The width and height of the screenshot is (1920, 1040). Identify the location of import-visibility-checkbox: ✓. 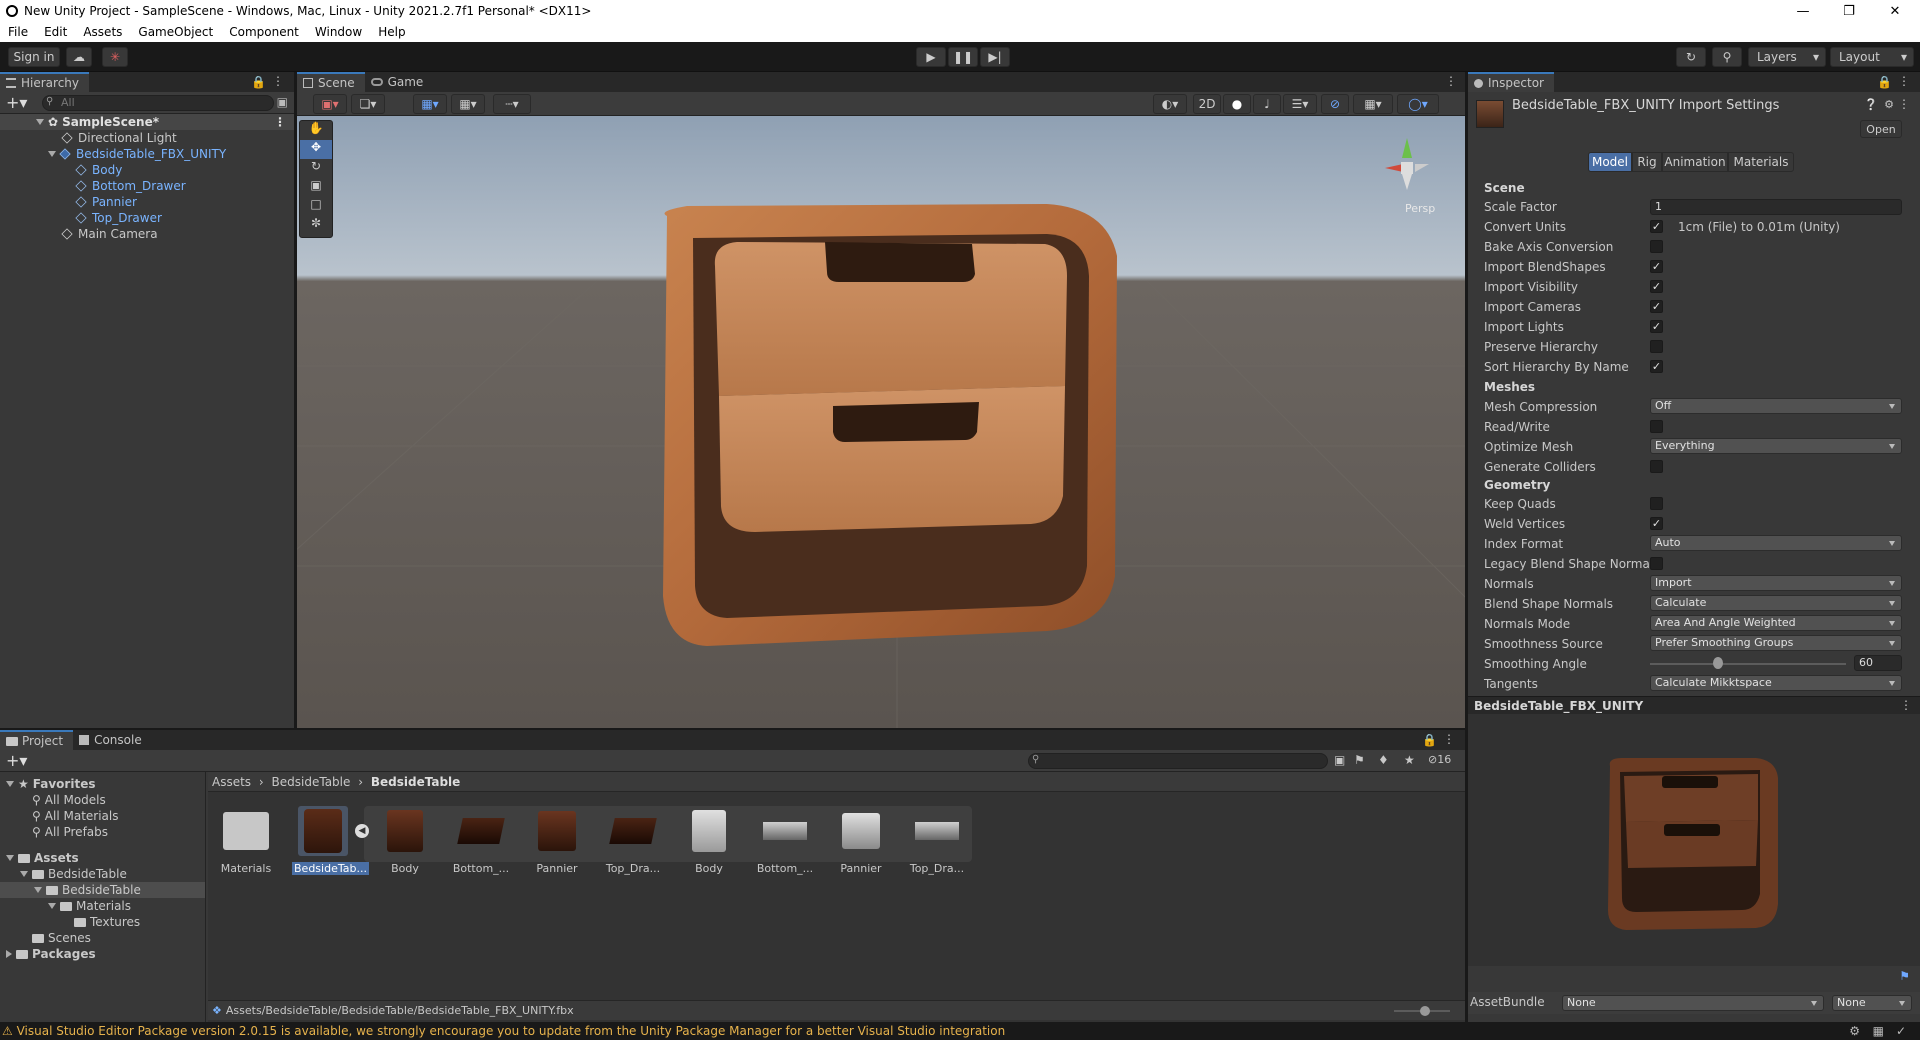
(1656, 286).